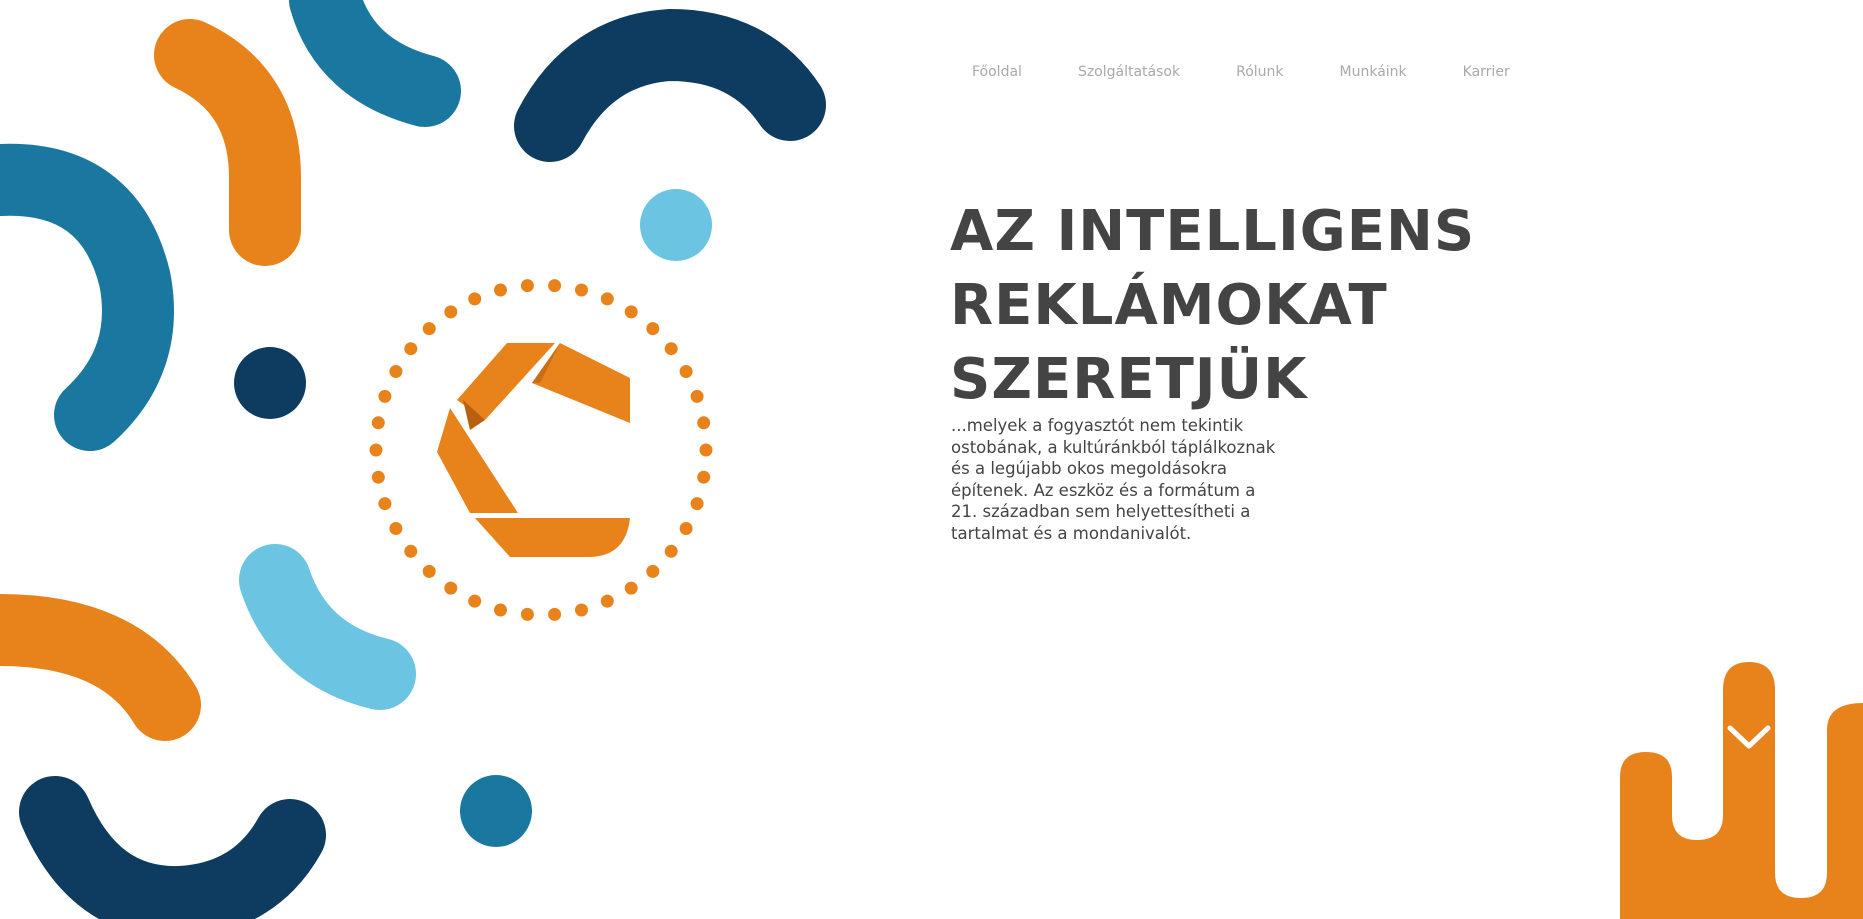 The height and width of the screenshot is (919, 1863). I want to click on deco-wave-orange, so click(1741, 790).